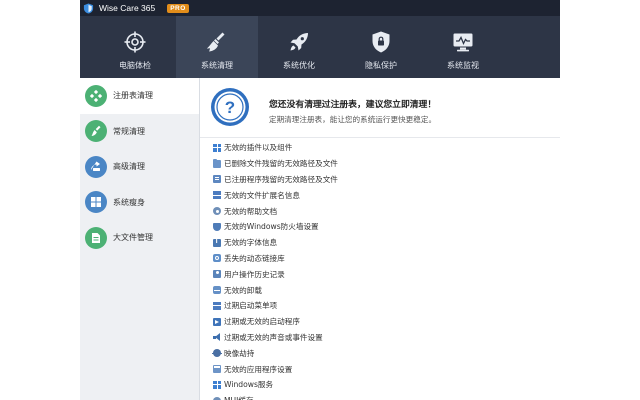  I want to click on pro-badge: PRO, so click(178, 8).